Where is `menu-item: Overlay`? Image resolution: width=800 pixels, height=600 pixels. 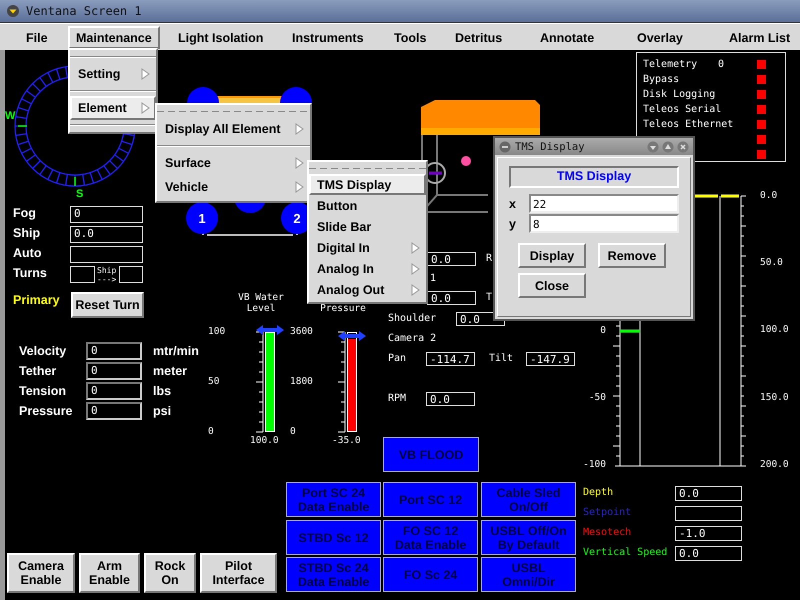 menu-item: Overlay is located at coordinates (660, 37).